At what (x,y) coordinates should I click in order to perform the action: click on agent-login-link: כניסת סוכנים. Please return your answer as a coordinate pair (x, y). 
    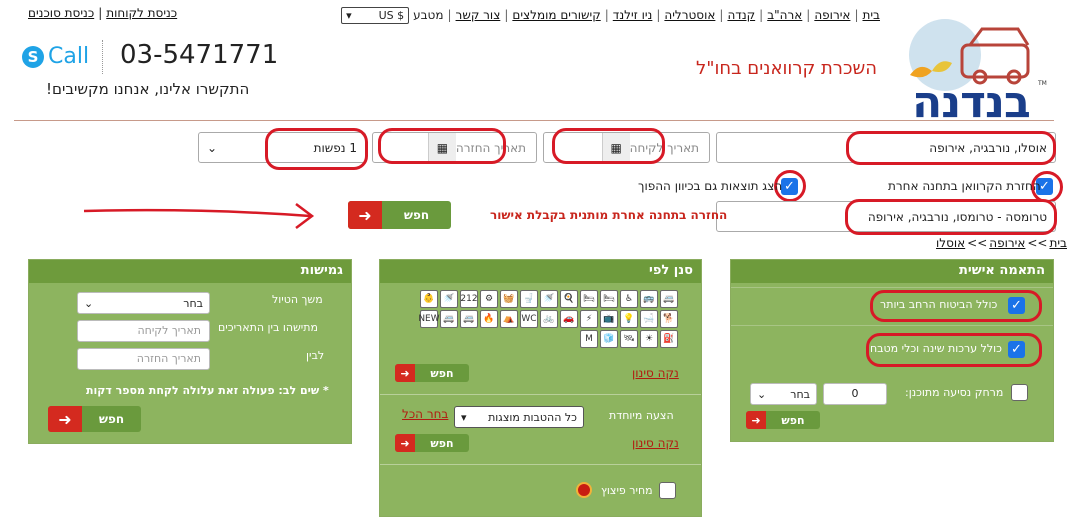
    Looking at the image, I should click on (61, 13).